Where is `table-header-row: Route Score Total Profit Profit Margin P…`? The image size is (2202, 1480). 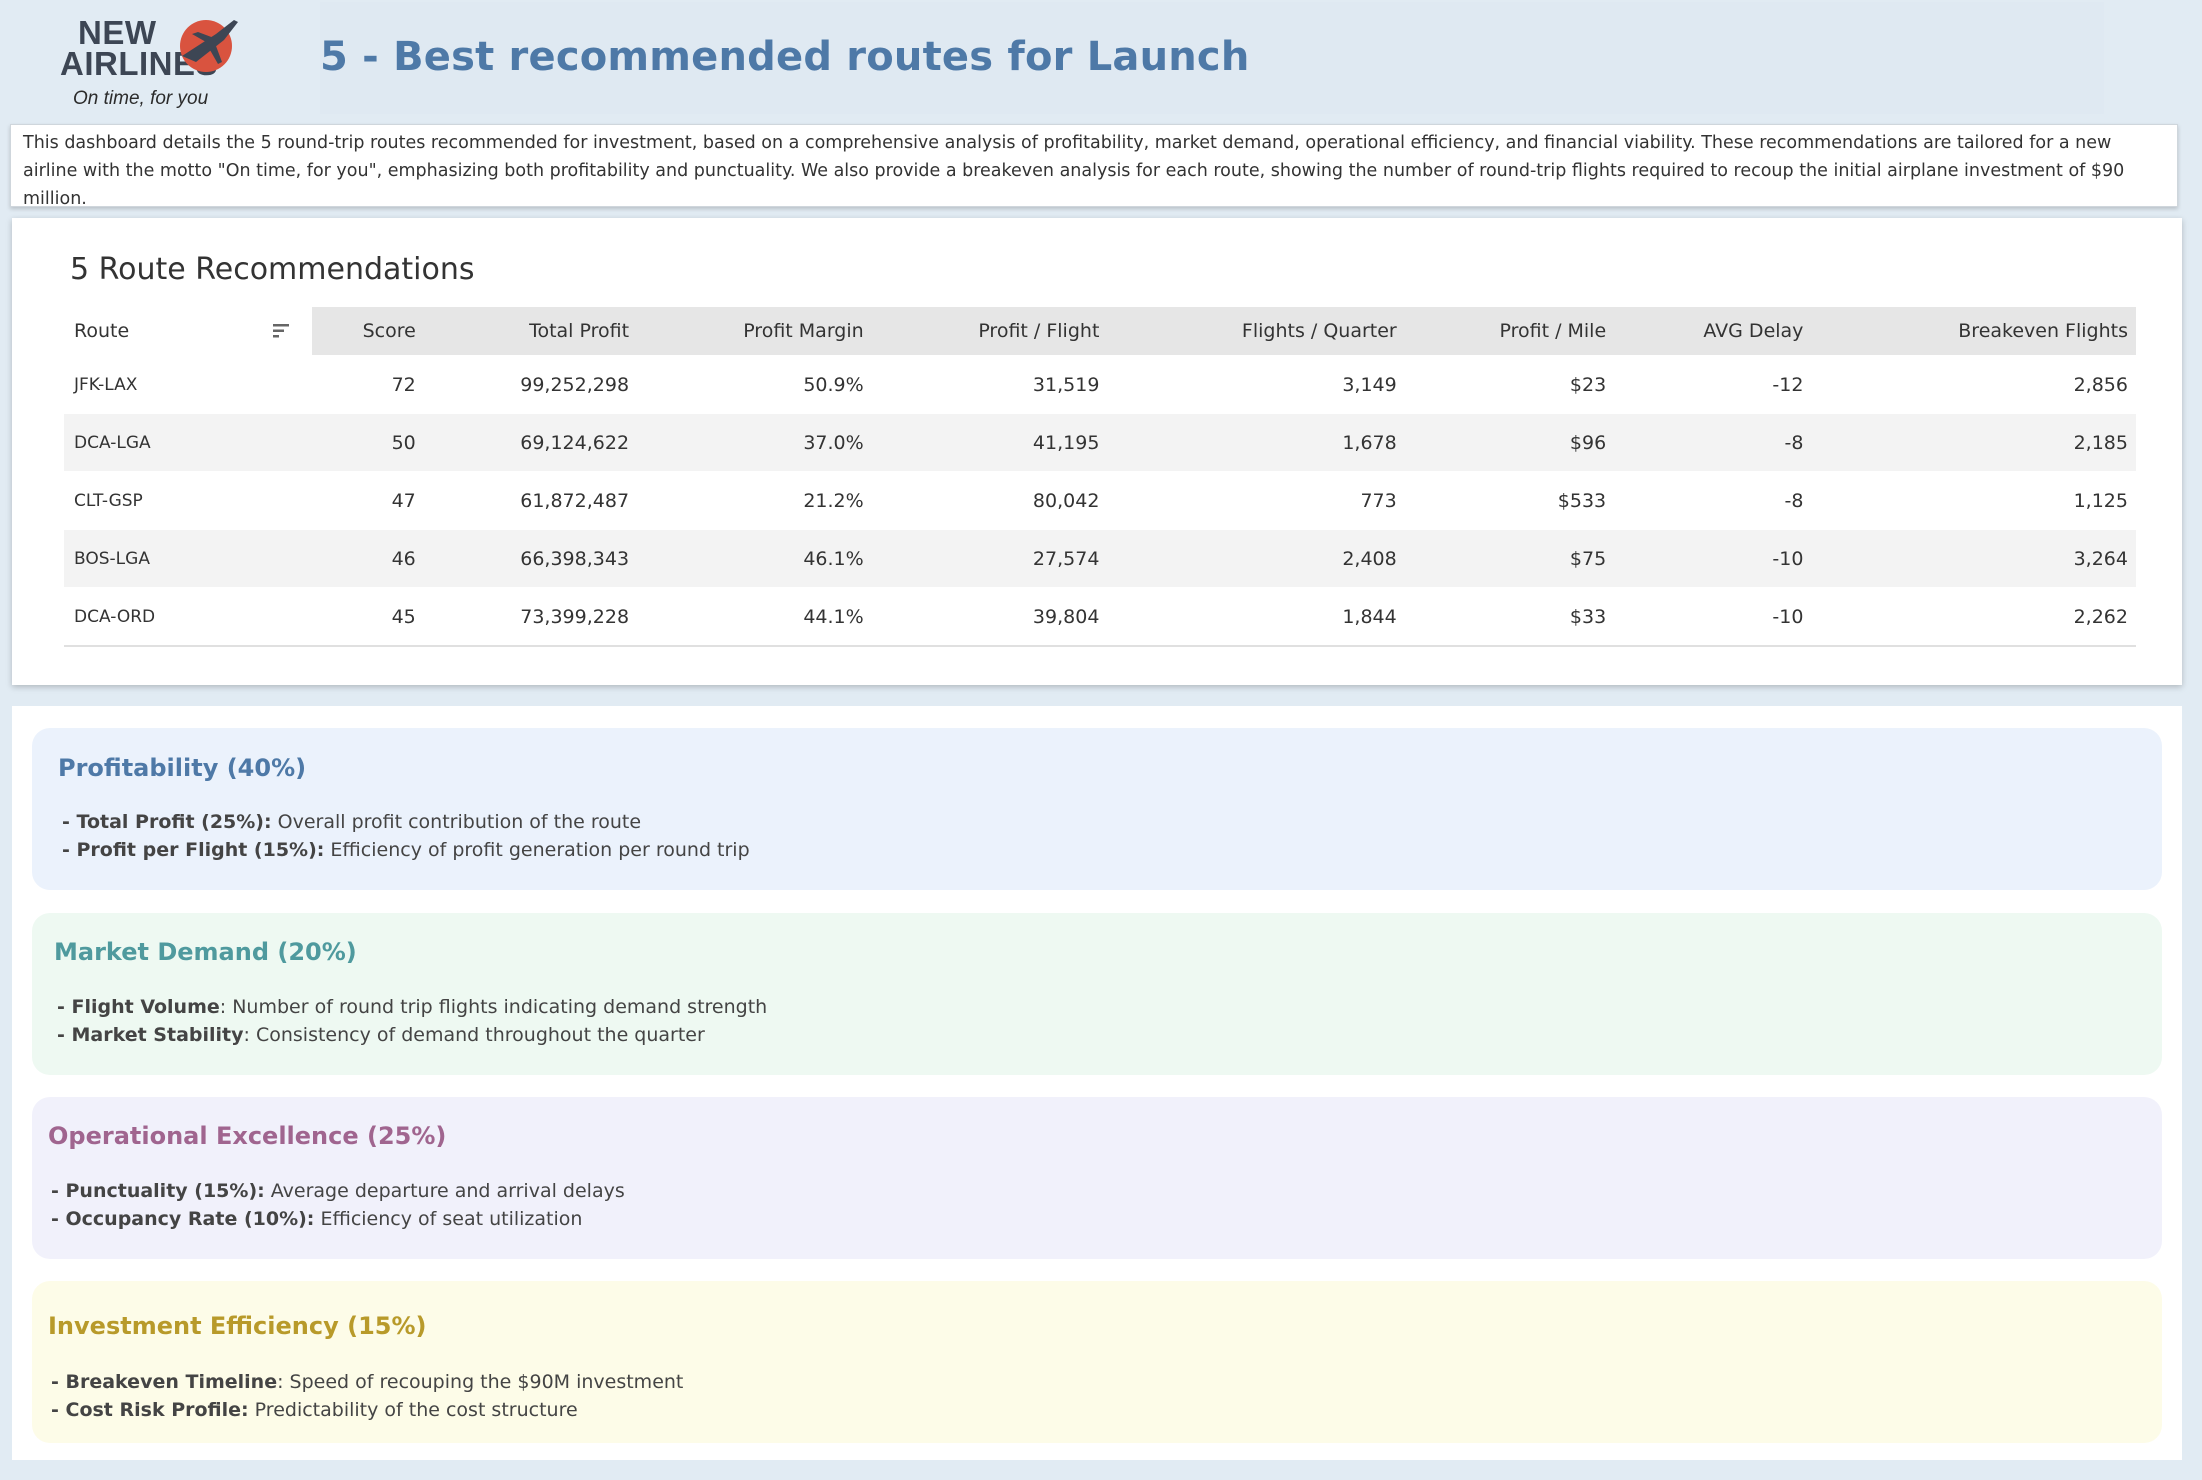 table-header-row: Route Score Total Profit Profit Margin P… is located at coordinates (1100, 331).